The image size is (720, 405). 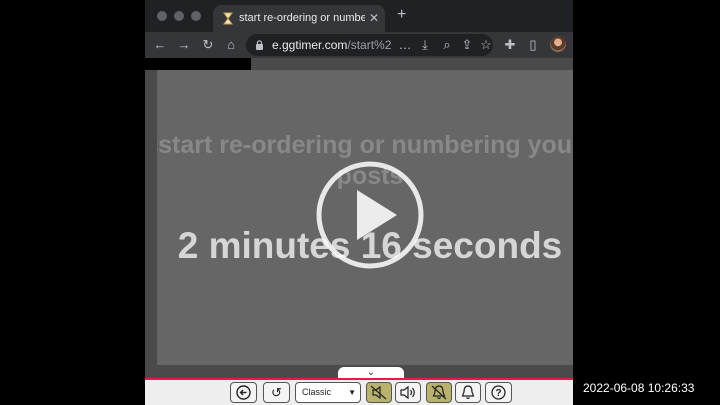 What do you see at coordinates (162, 16) in the screenshot?
I see `close-window-dot` at bounding box center [162, 16].